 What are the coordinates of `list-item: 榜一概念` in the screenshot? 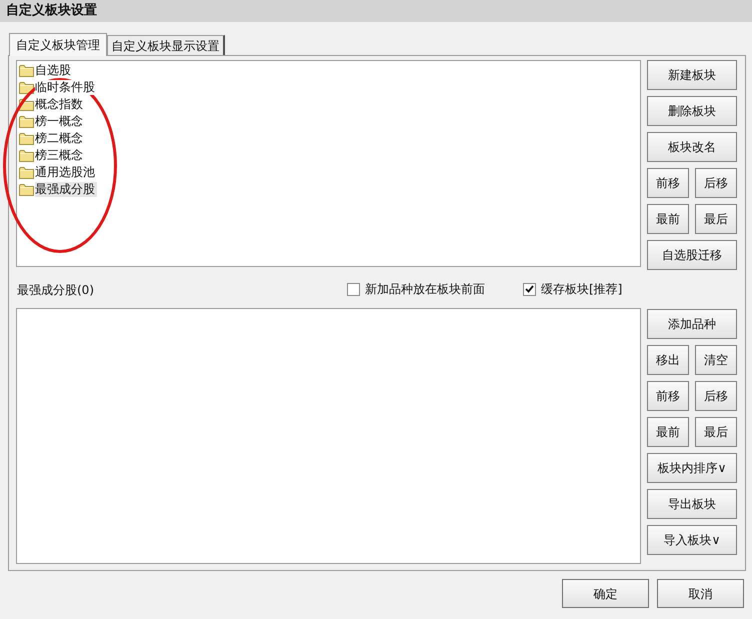 It's located at (60, 121).